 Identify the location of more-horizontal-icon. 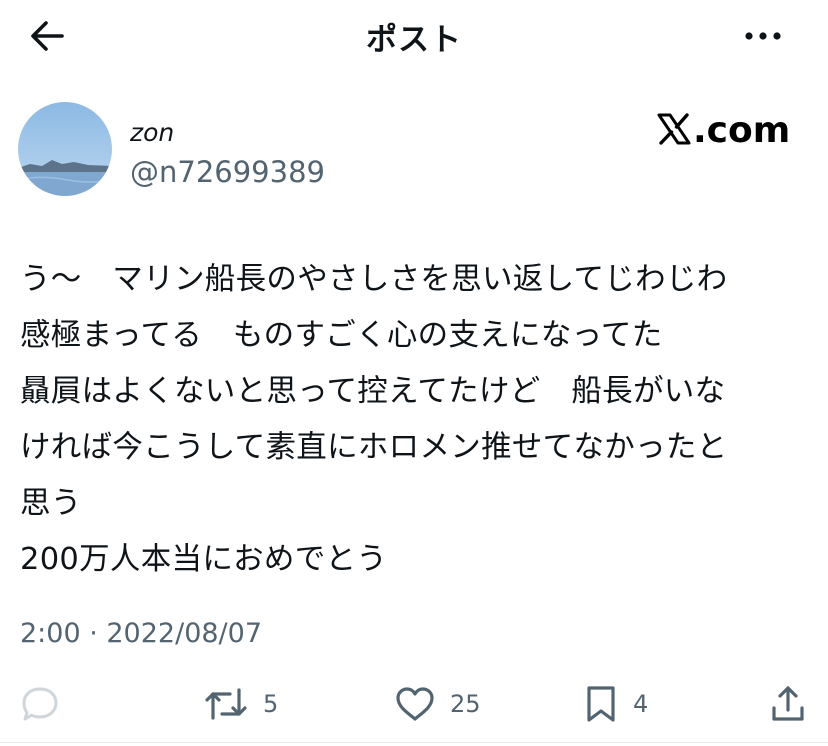
(763, 36).